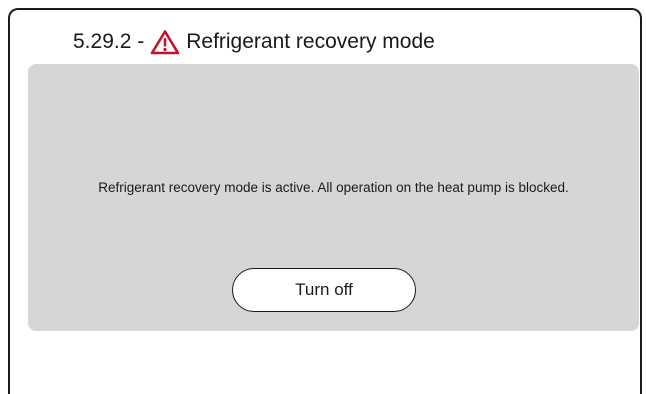  Describe the element at coordinates (310, 41) in the screenshot. I see `page-title: Refrigerant recovery mode` at that location.